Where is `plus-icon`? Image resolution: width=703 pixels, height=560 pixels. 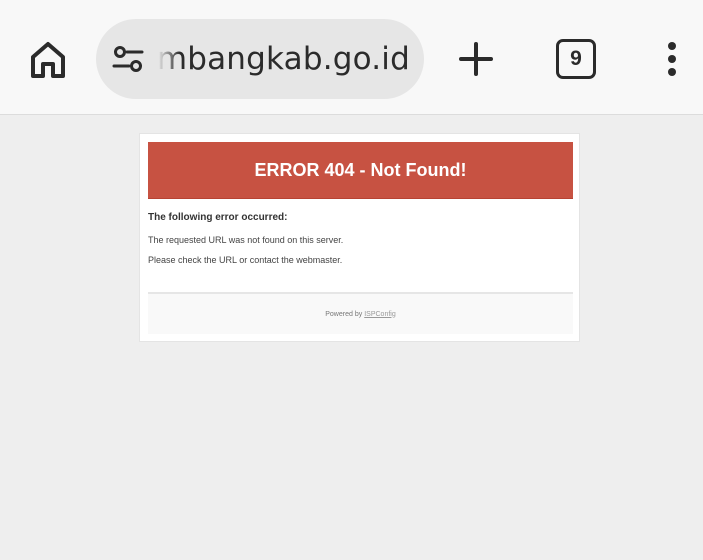 plus-icon is located at coordinates (476, 59).